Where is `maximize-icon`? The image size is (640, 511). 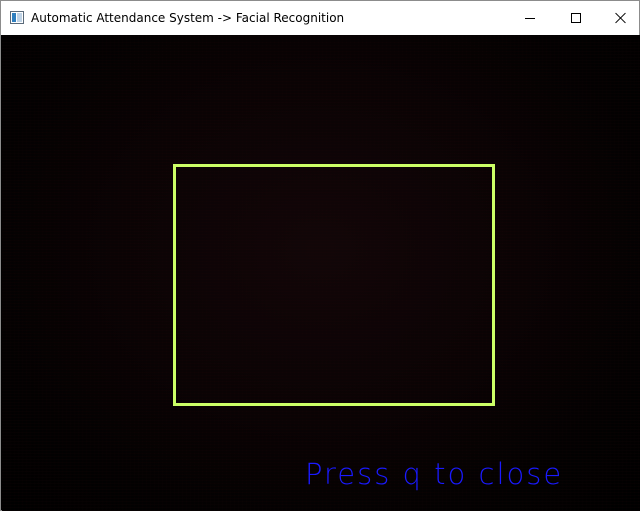
maximize-icon is located at coordinates (576, 18).